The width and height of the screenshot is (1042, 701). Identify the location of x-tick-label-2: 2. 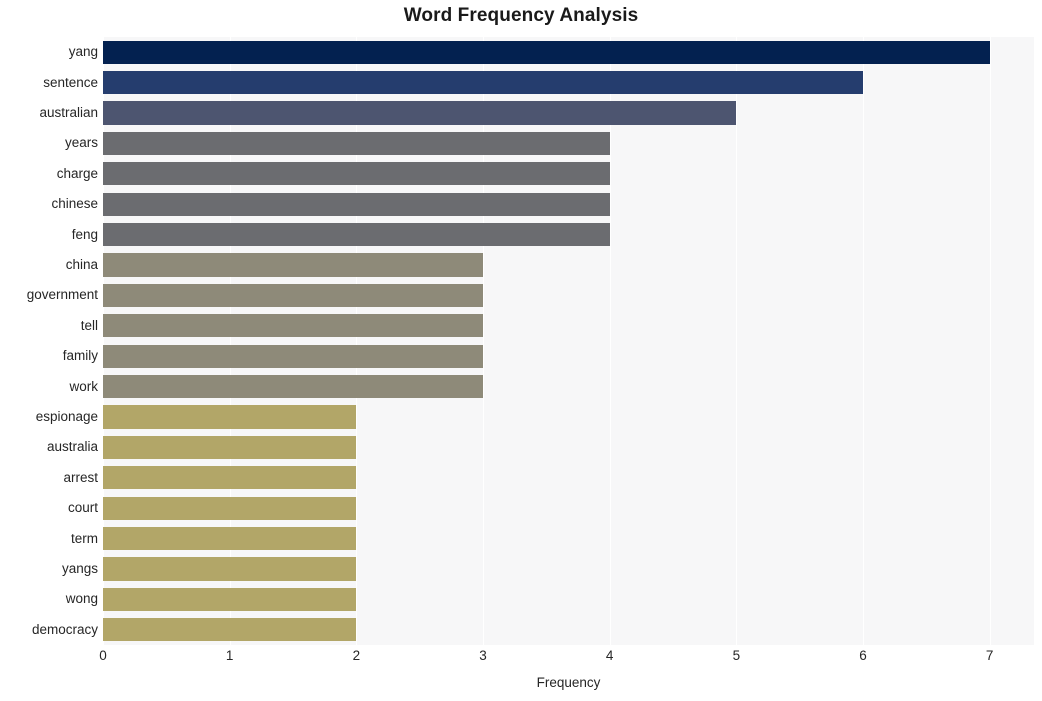
(356, 655).